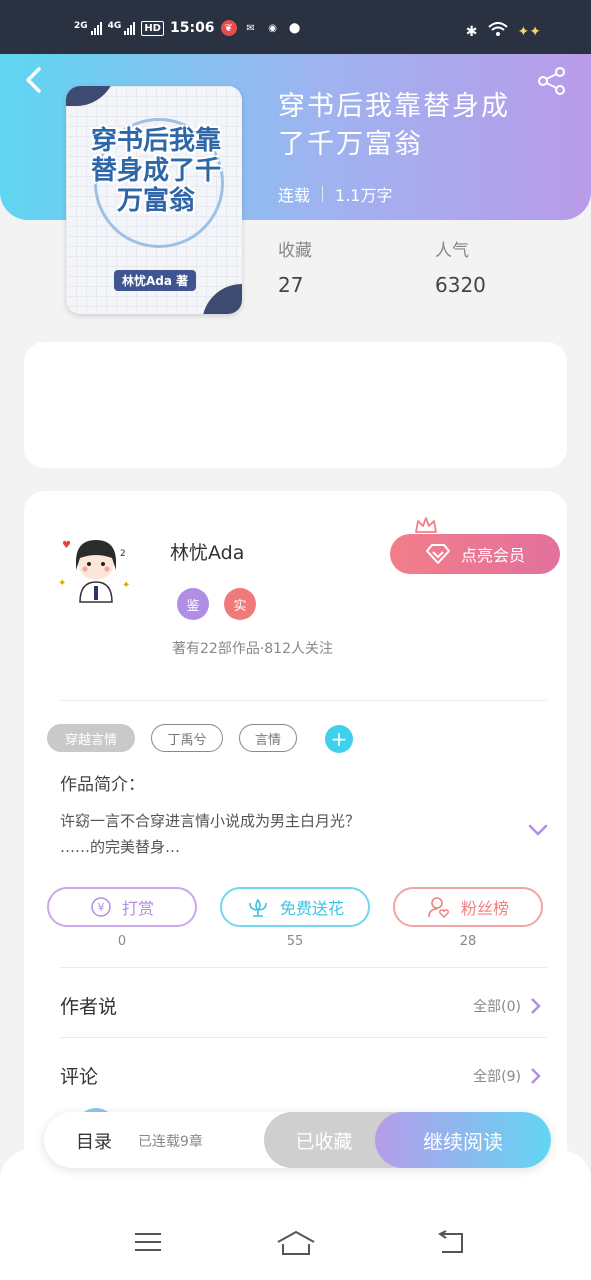 This screenshot has width=591, height=1280. What do you see at coordinates (497, 1077) in the screenshot?
I see `comments-all-label: 全部(9)` at bounding box center [497, 1077].